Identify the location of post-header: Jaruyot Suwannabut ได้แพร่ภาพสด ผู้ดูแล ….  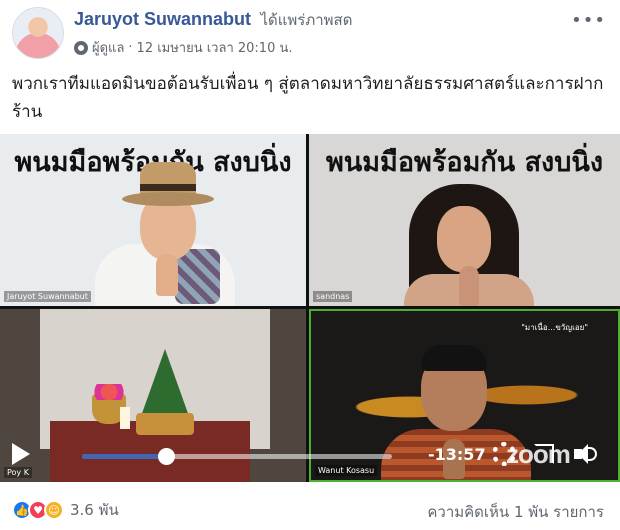
(310, 33).